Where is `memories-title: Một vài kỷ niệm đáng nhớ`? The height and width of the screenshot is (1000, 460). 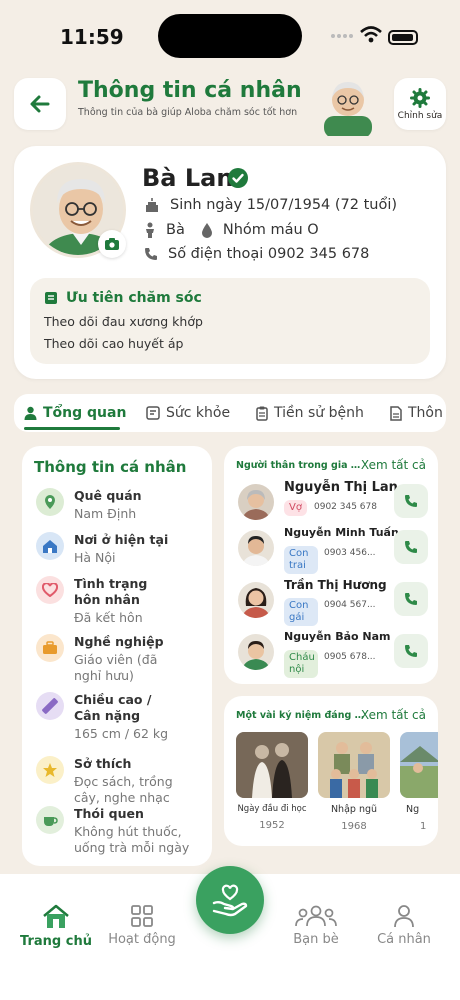
memories-title: Một vài kỷ niệm đáng nhớ is located at coordinates (301, 715).